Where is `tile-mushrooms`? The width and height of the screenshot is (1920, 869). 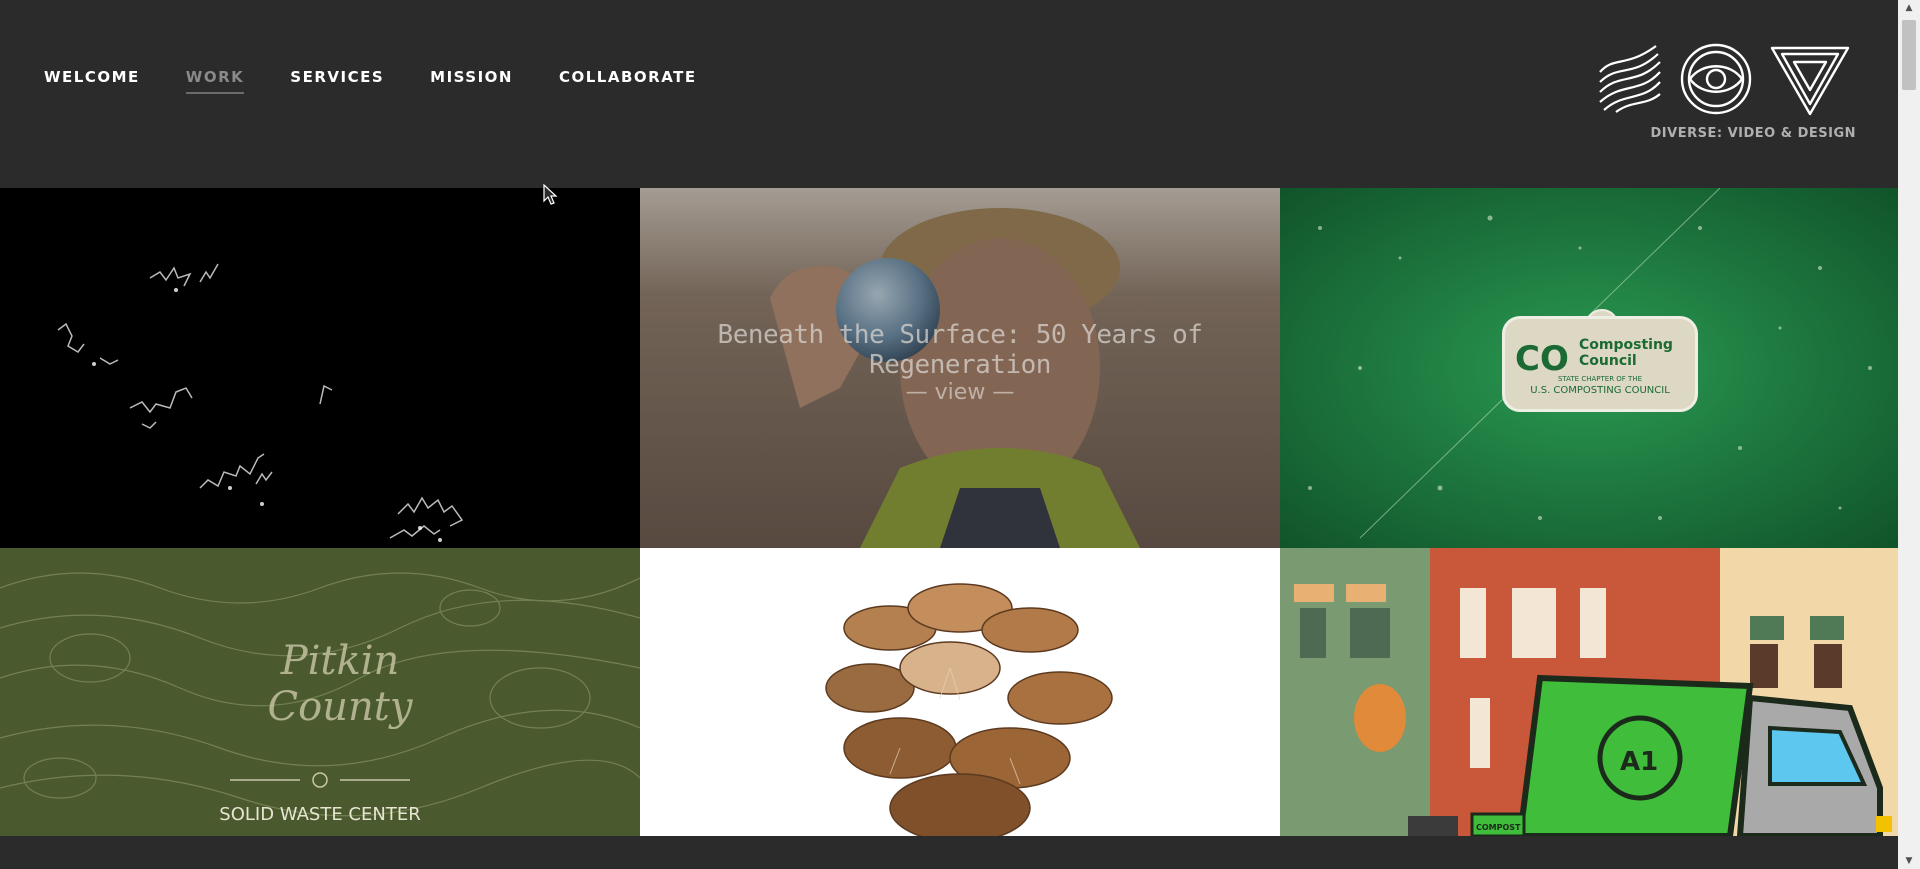
tile-mushrooms is located at coordinates (960, 692).